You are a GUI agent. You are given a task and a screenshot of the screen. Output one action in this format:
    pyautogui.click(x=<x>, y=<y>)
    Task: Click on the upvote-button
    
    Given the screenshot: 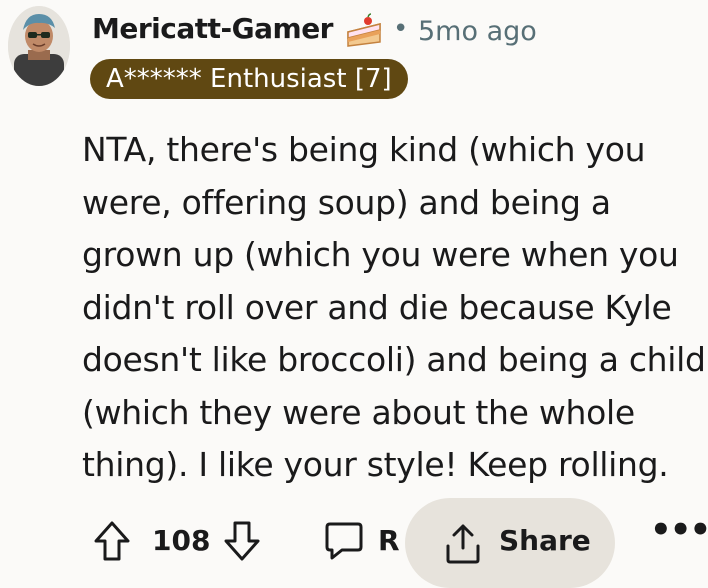 What is the action you would take?
    pyautogui.click(x=112, y=541)
    